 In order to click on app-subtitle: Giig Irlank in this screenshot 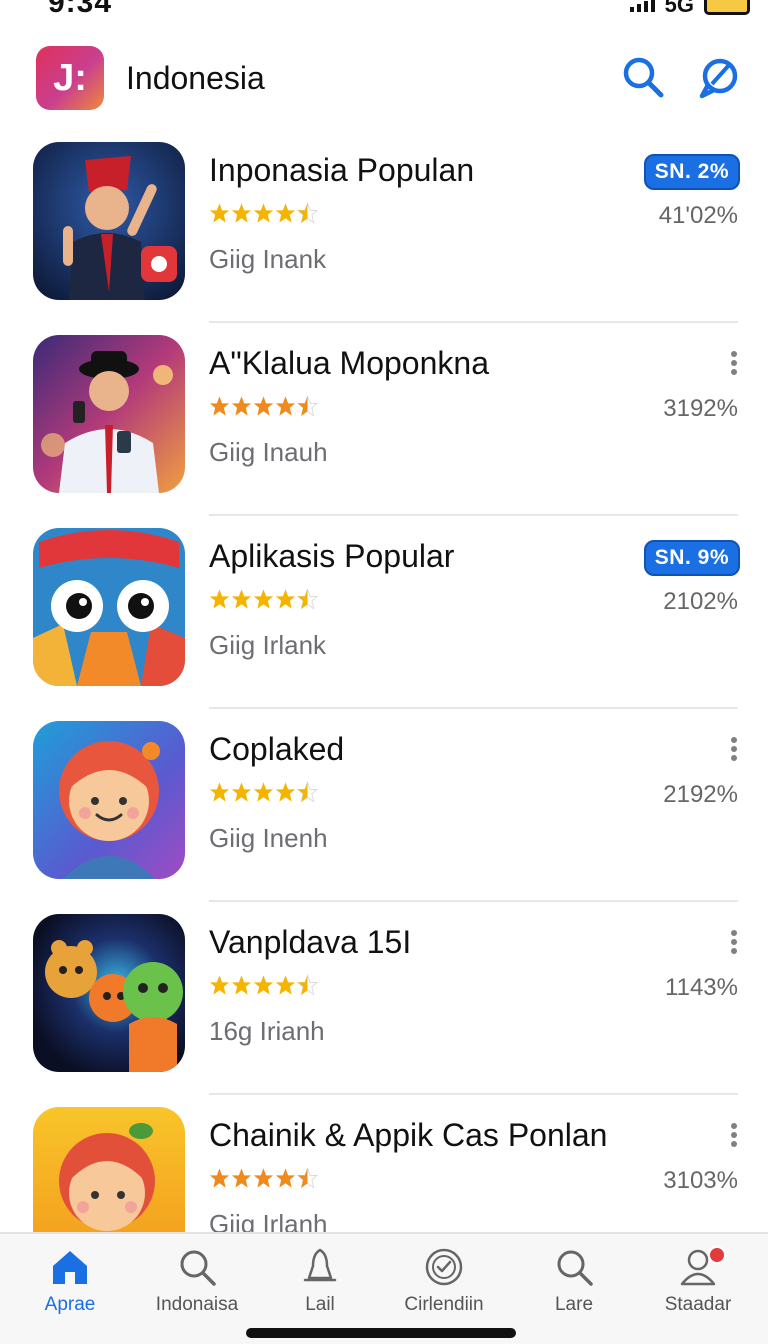, I will do `click(268, 645)`.